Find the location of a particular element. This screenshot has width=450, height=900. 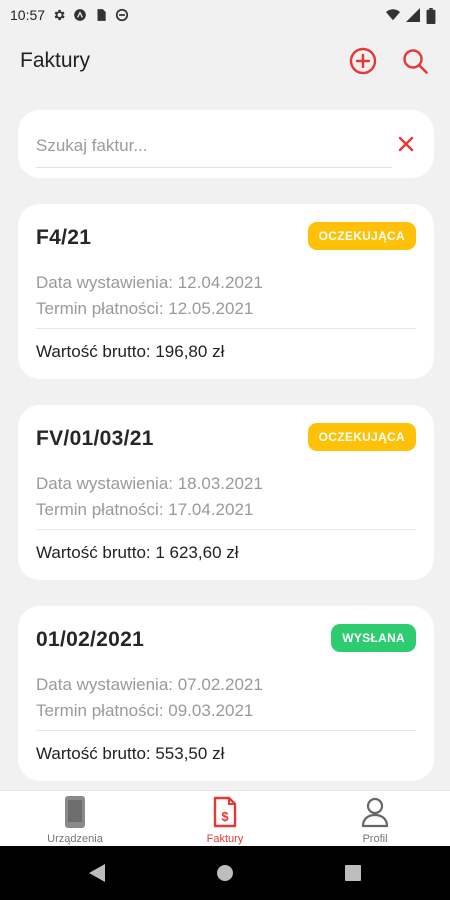

system-nav-bar is located at coordinates (225, 873).